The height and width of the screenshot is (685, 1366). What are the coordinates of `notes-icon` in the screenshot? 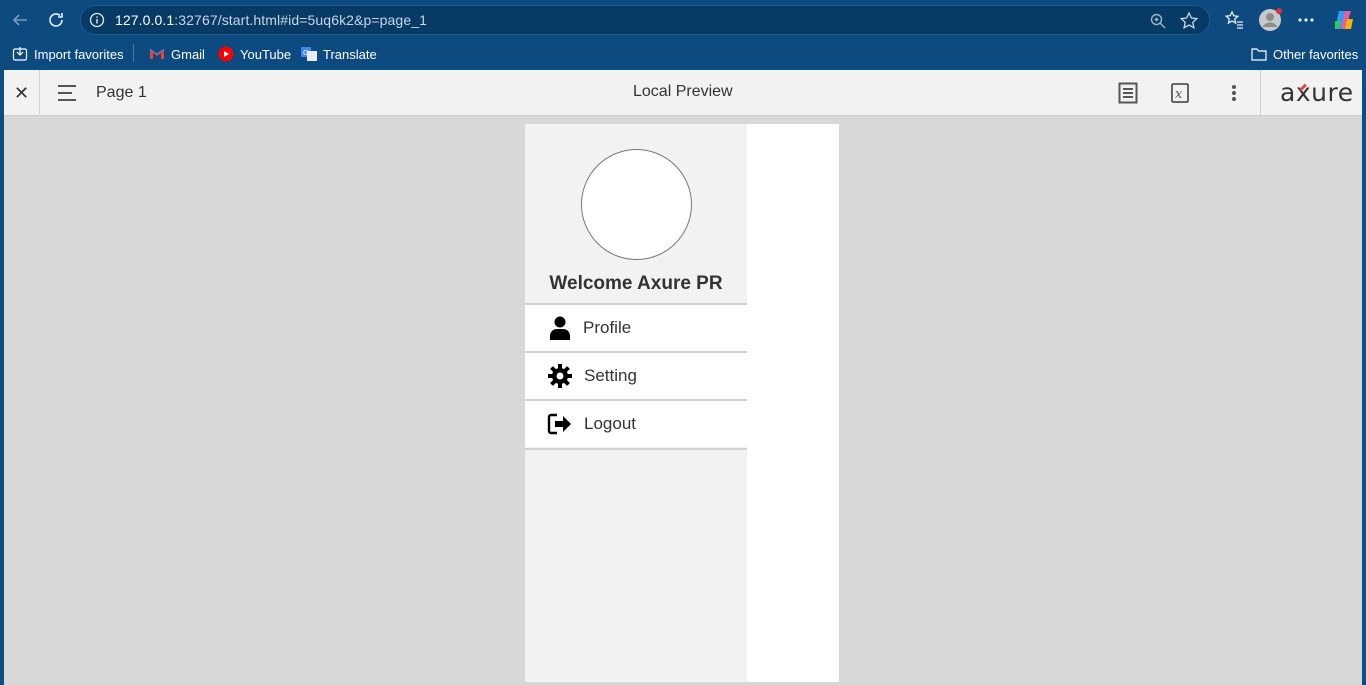 It's located at (1128, 93).